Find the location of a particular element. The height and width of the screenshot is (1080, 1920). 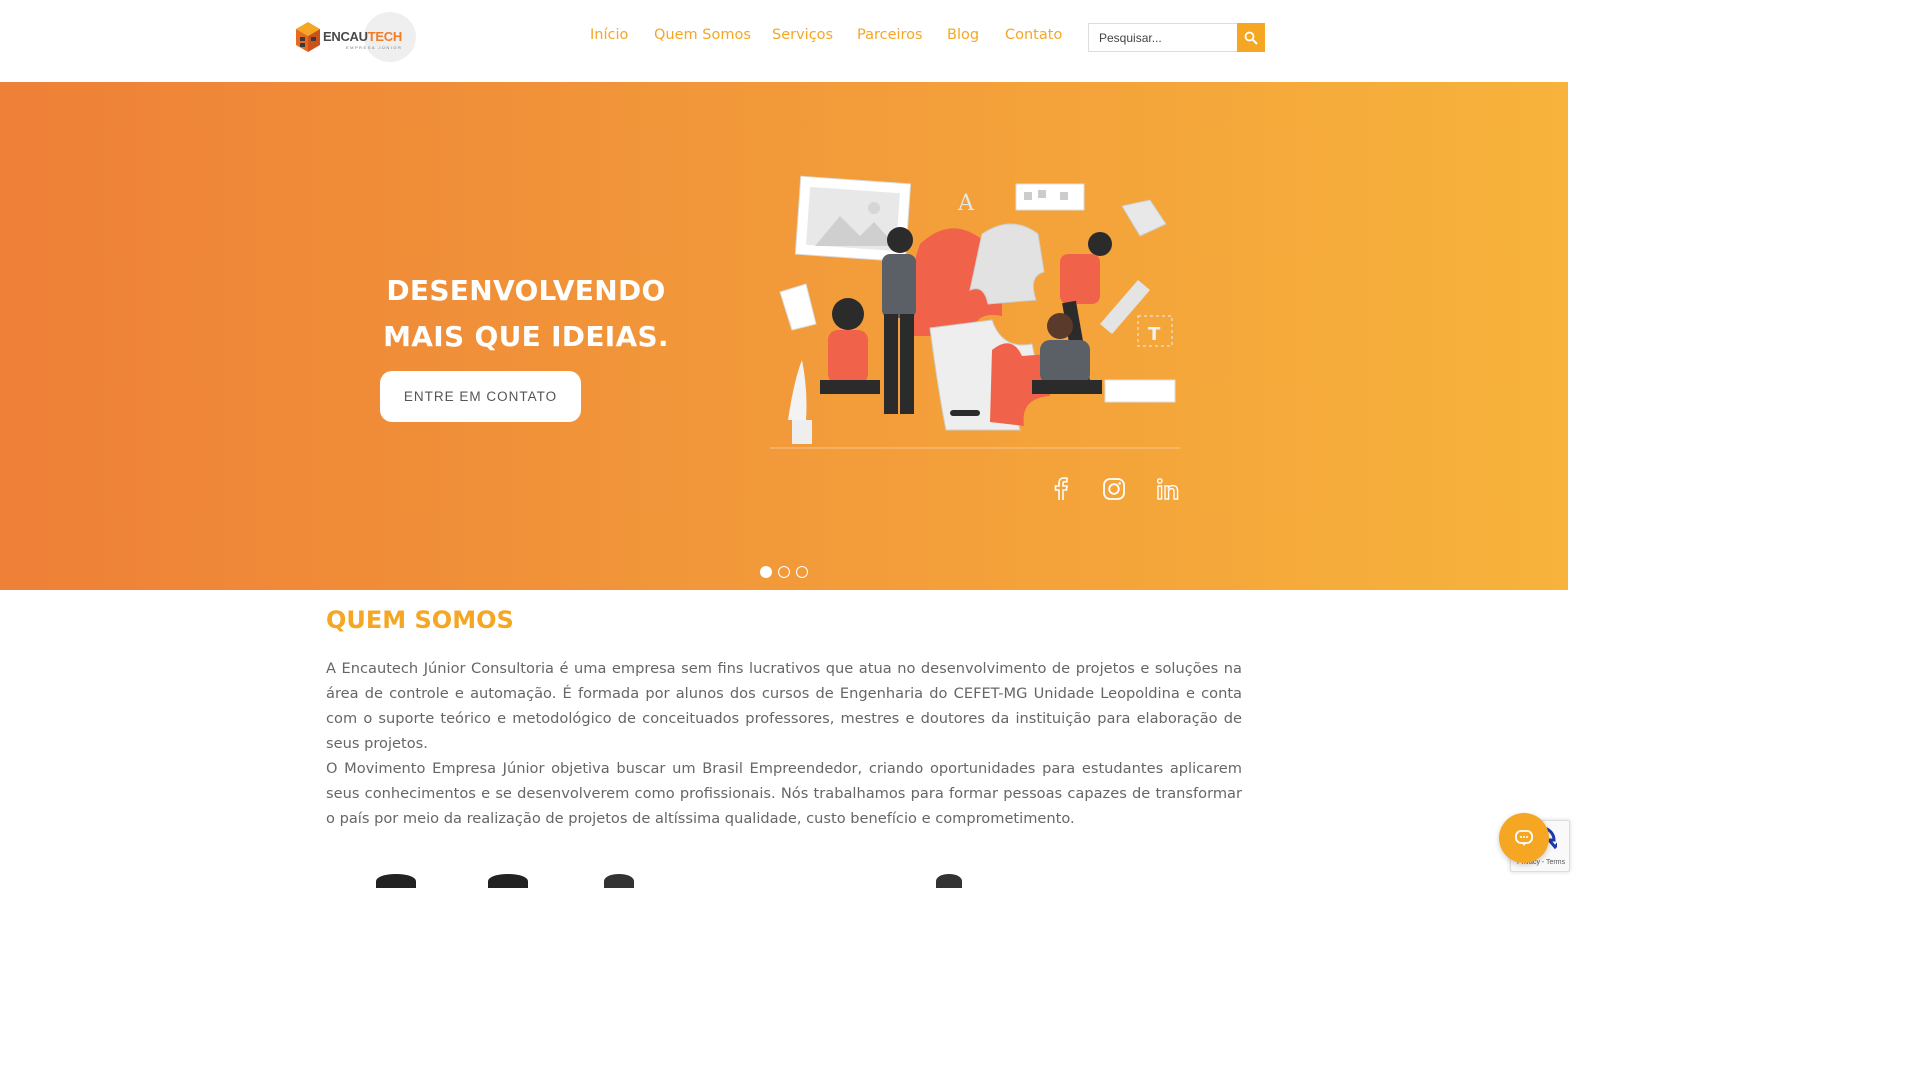

facebook-icon is located at coordinates (1061, 488).